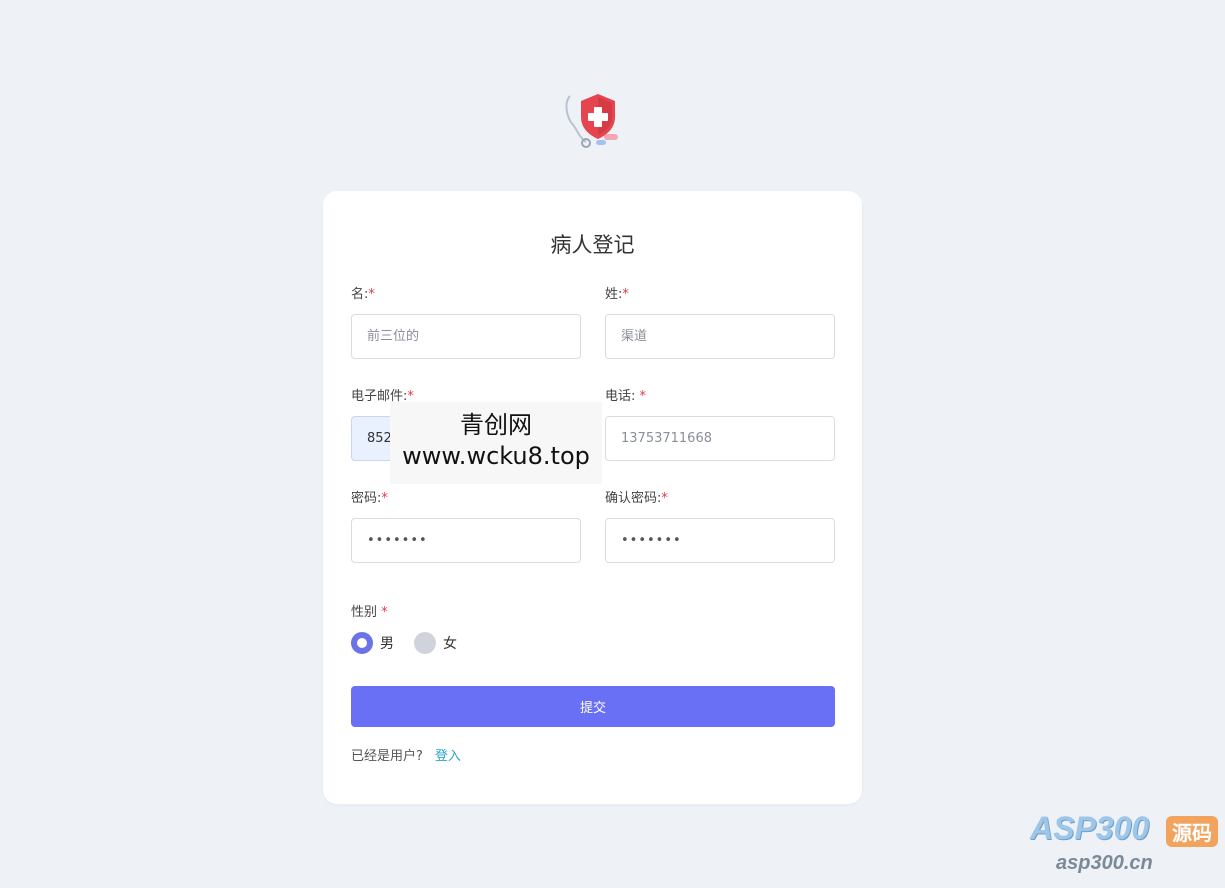  Describe the element at coordinates (387, 644) in the screenshot. I see `gender-option-label: 男` at that location.